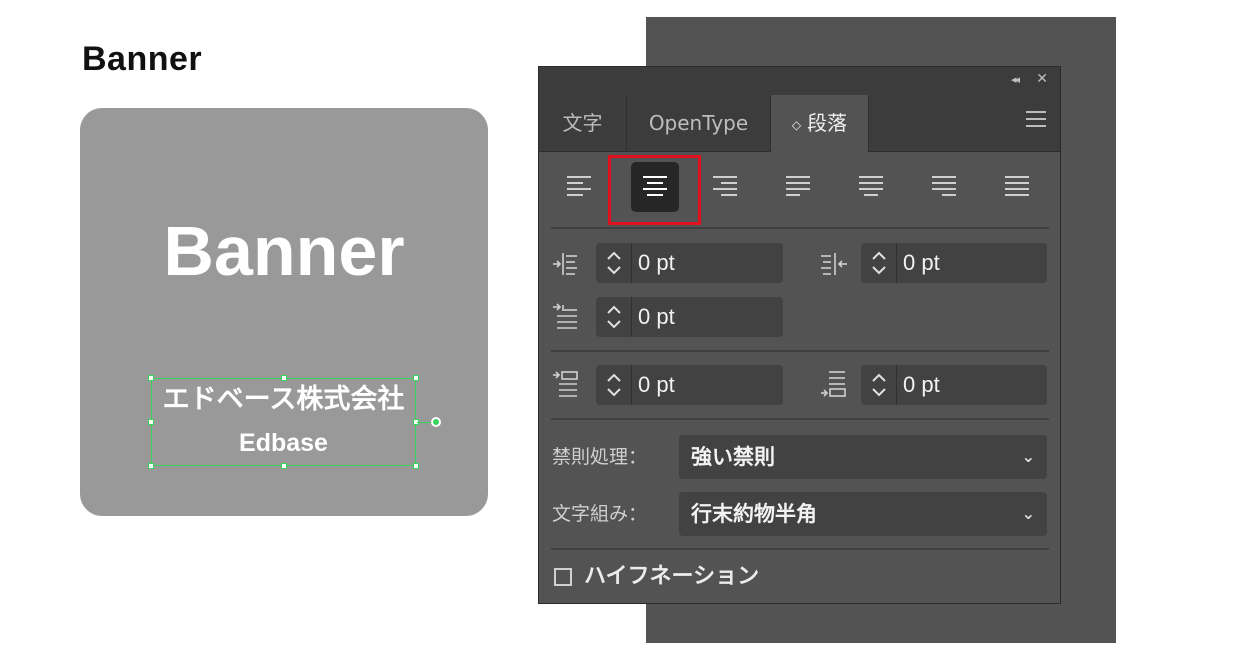 This screenshot has width=1257, height=665. I want to click on left-indent-stepper, so click(614, 263).